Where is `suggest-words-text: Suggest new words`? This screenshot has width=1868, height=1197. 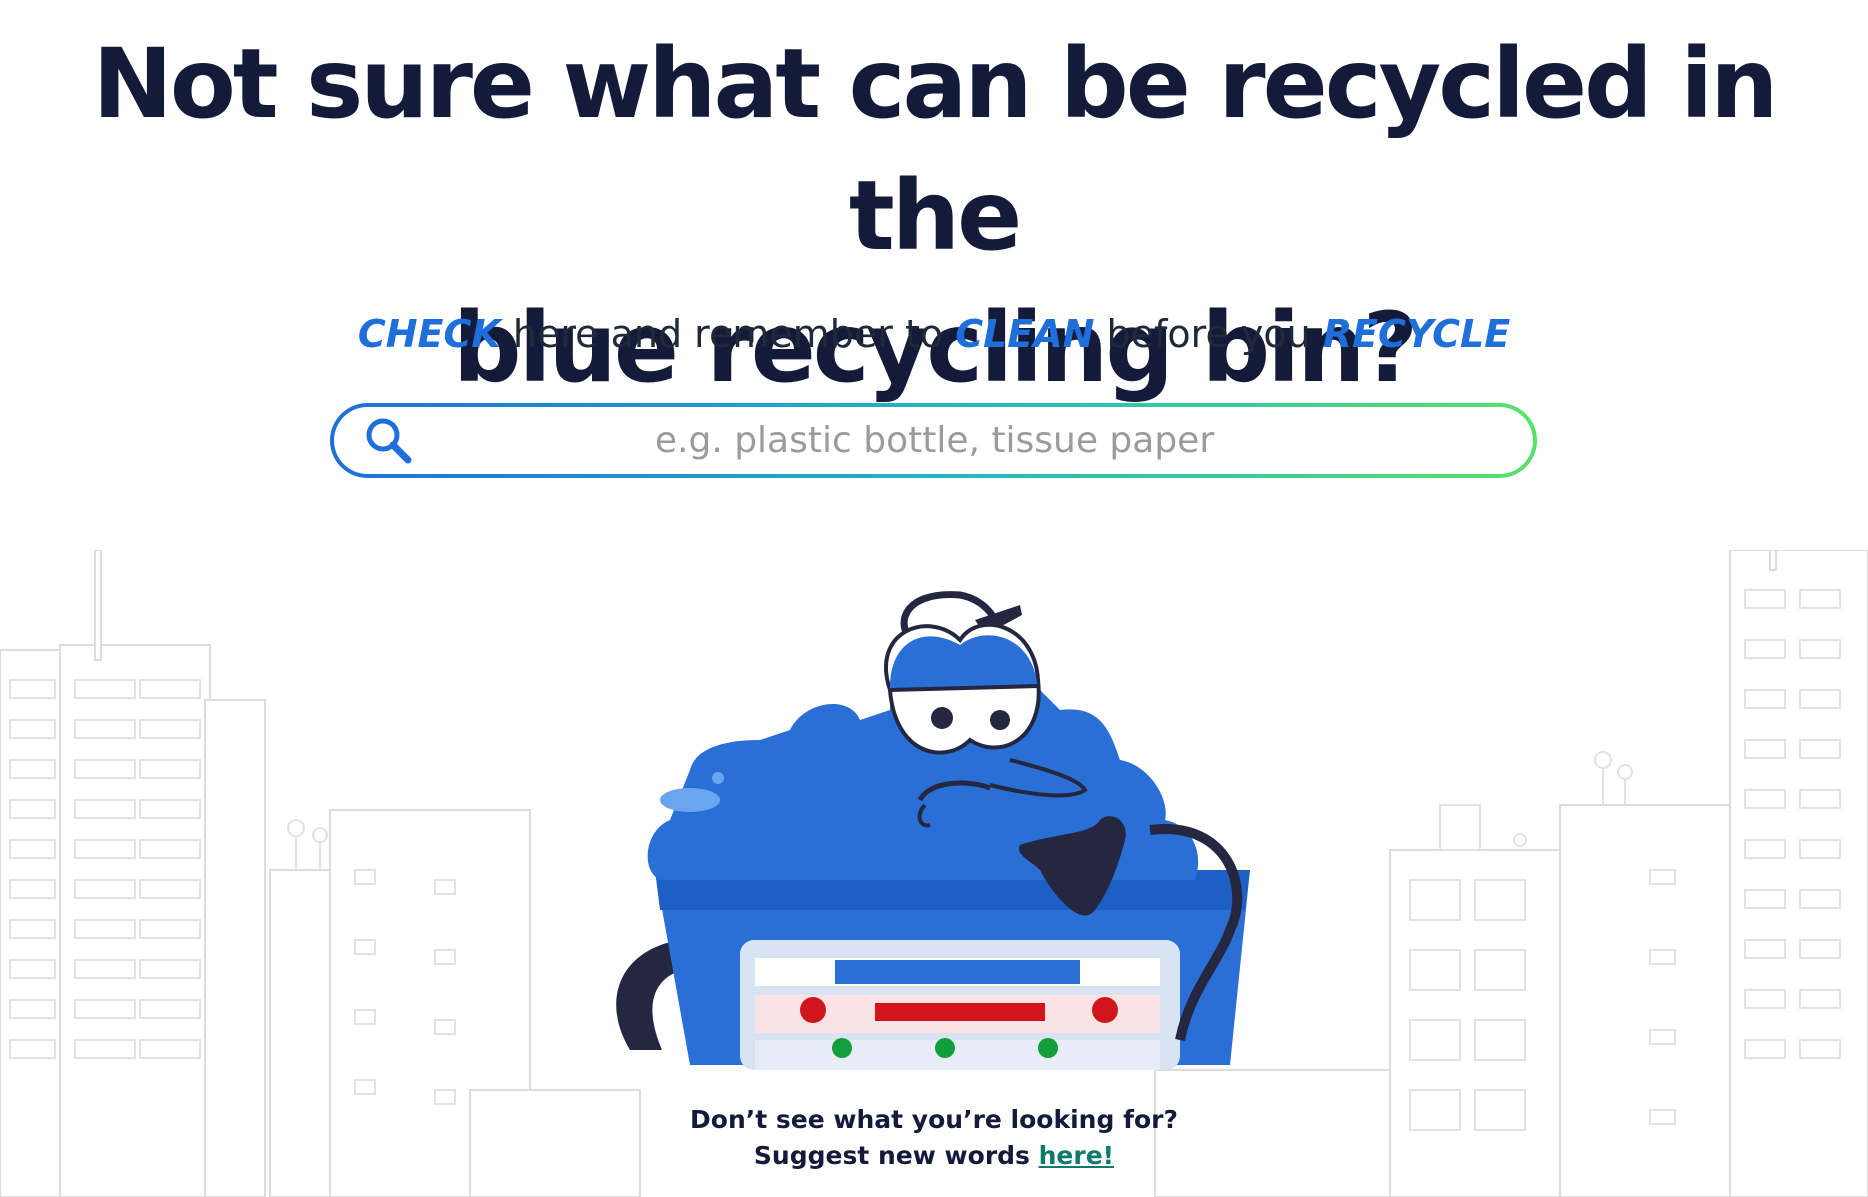
suggest-words-text: Suggest new words is located at coordinates (896, 1155).